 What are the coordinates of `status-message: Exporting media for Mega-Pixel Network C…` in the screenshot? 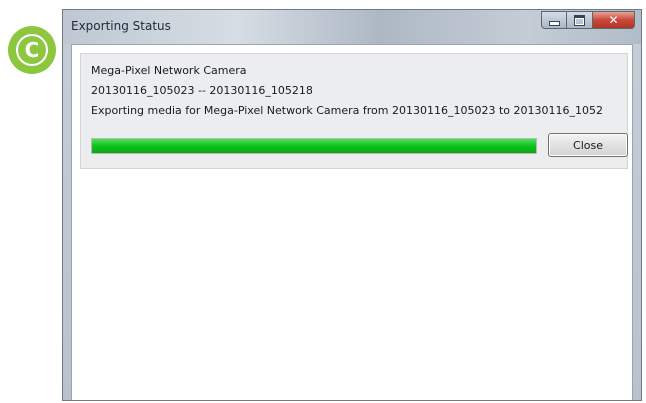 It's located at (347, 110).